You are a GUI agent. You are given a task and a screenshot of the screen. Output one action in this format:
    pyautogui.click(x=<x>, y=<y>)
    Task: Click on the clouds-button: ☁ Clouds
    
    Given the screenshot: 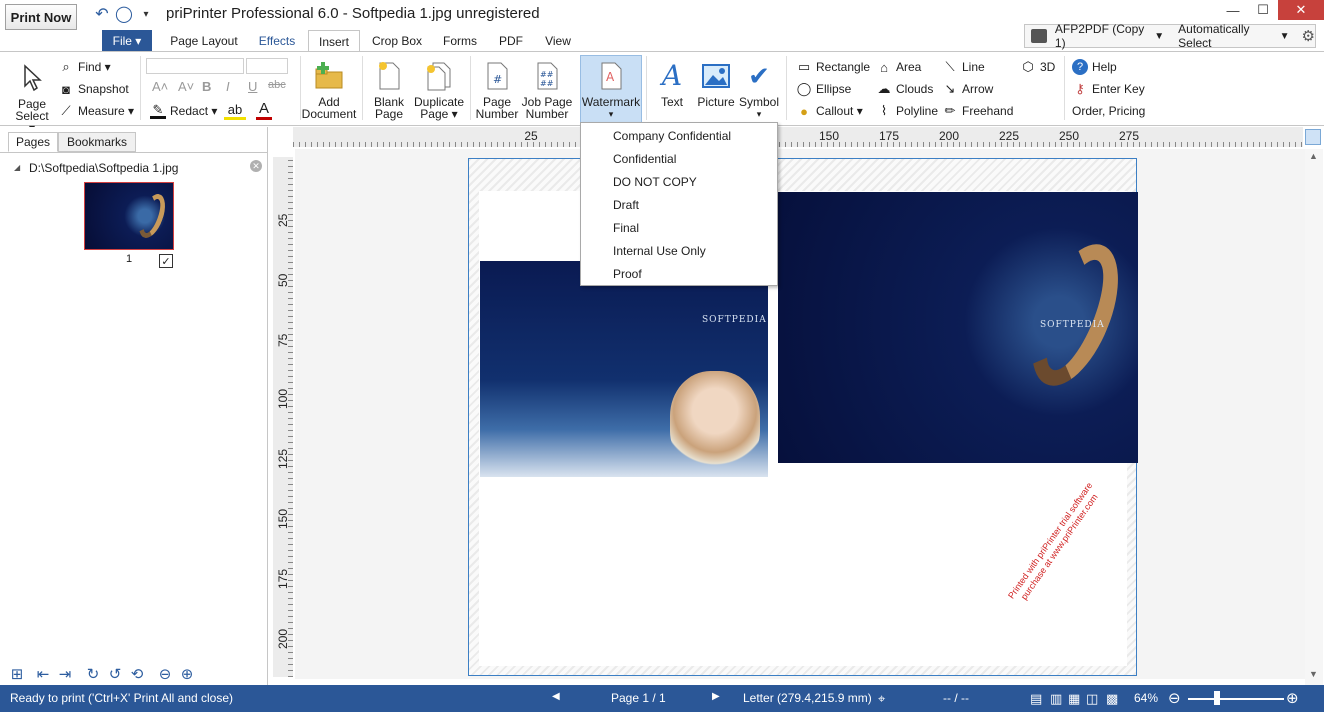 What is the action you would take?
    pyautogui.click(x=905, y=89)
    